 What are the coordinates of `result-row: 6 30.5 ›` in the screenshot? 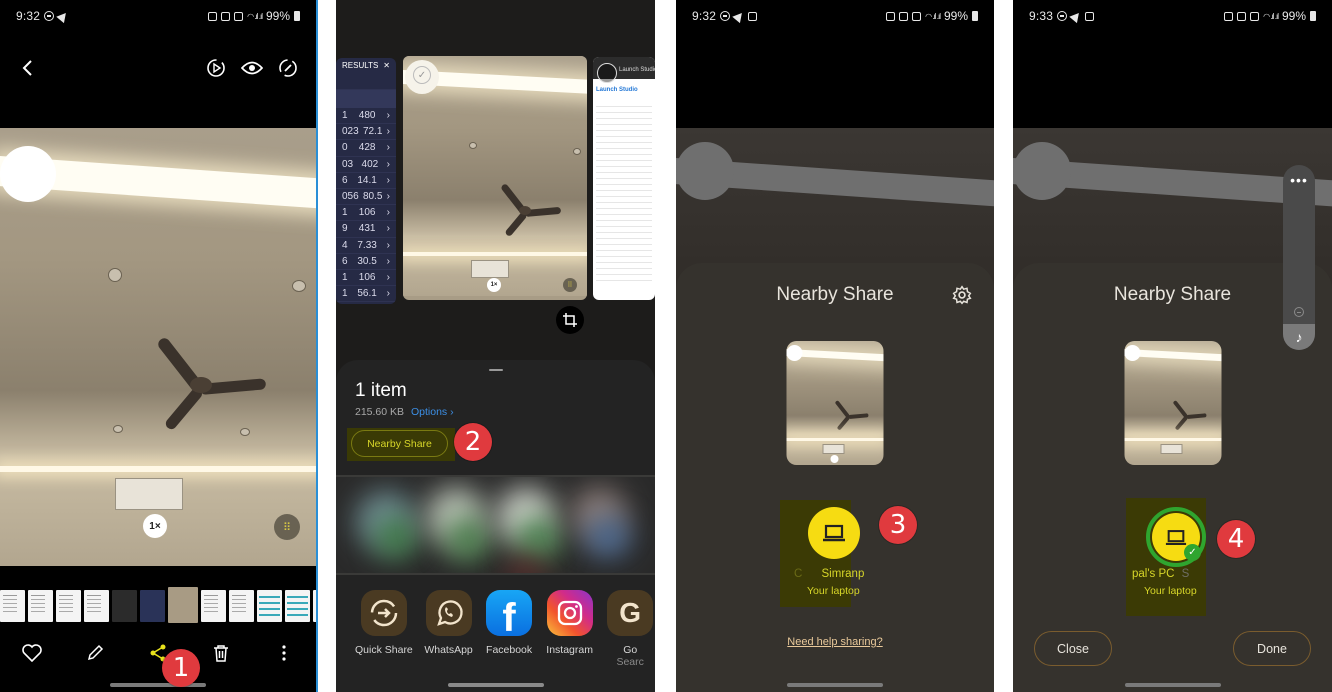 It's located at (366, 262).